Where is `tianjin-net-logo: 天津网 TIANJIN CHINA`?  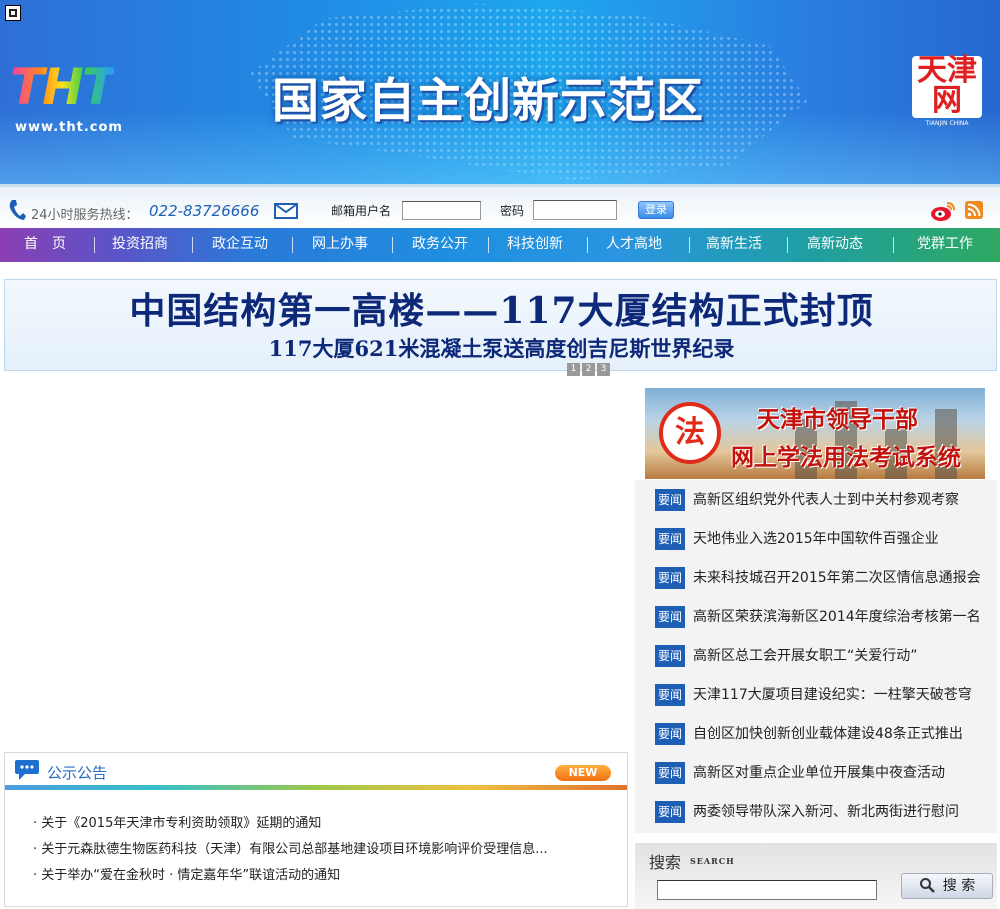
tianjin-net-logo: 天津网 TIANJIN CHINA is located at coordinates (947, 93).